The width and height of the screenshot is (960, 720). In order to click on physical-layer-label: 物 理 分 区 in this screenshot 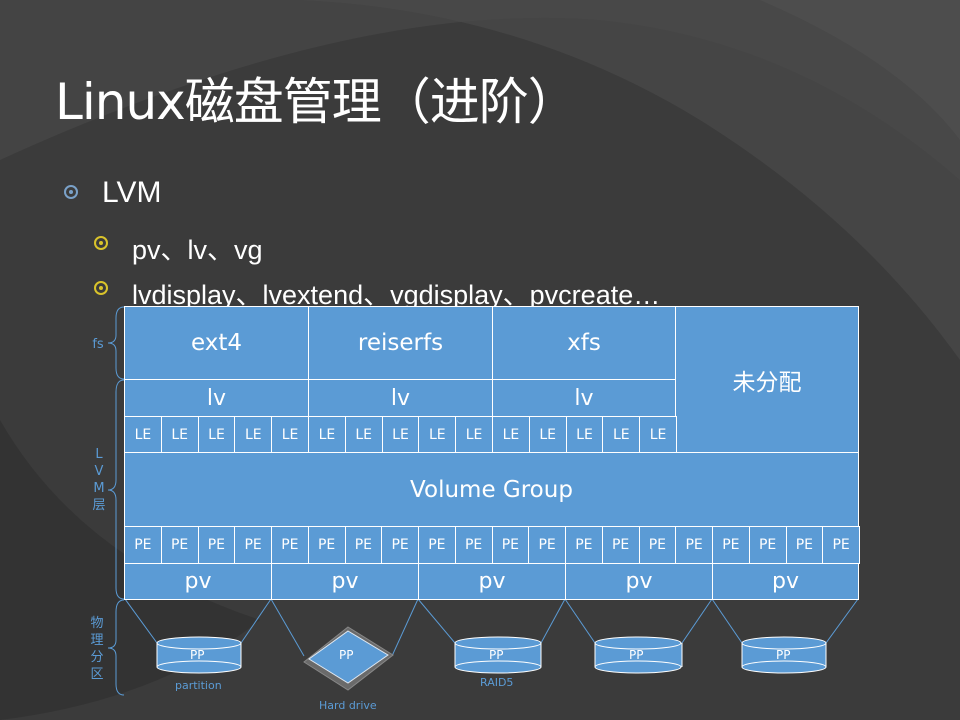, I will do `click(97, 649)`.